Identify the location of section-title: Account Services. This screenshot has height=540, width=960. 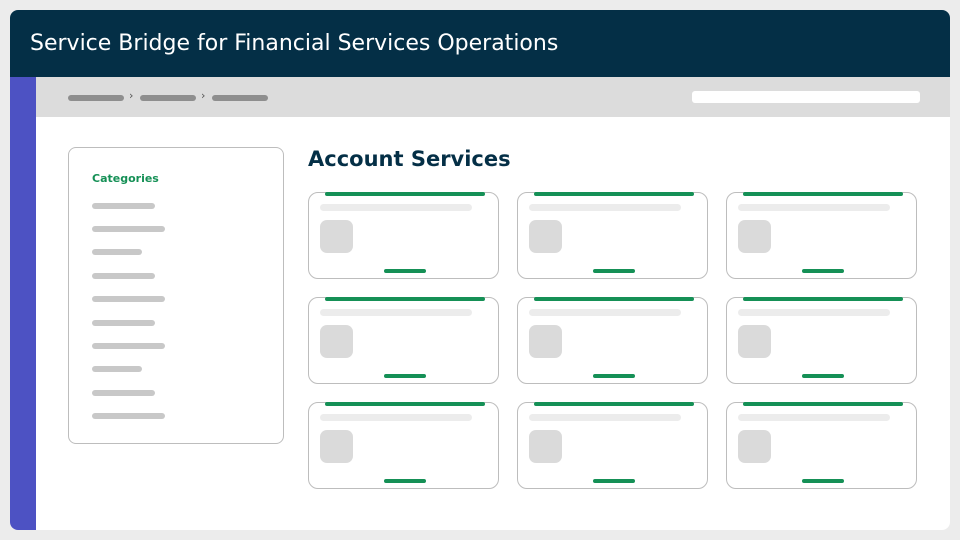
(409, 159).